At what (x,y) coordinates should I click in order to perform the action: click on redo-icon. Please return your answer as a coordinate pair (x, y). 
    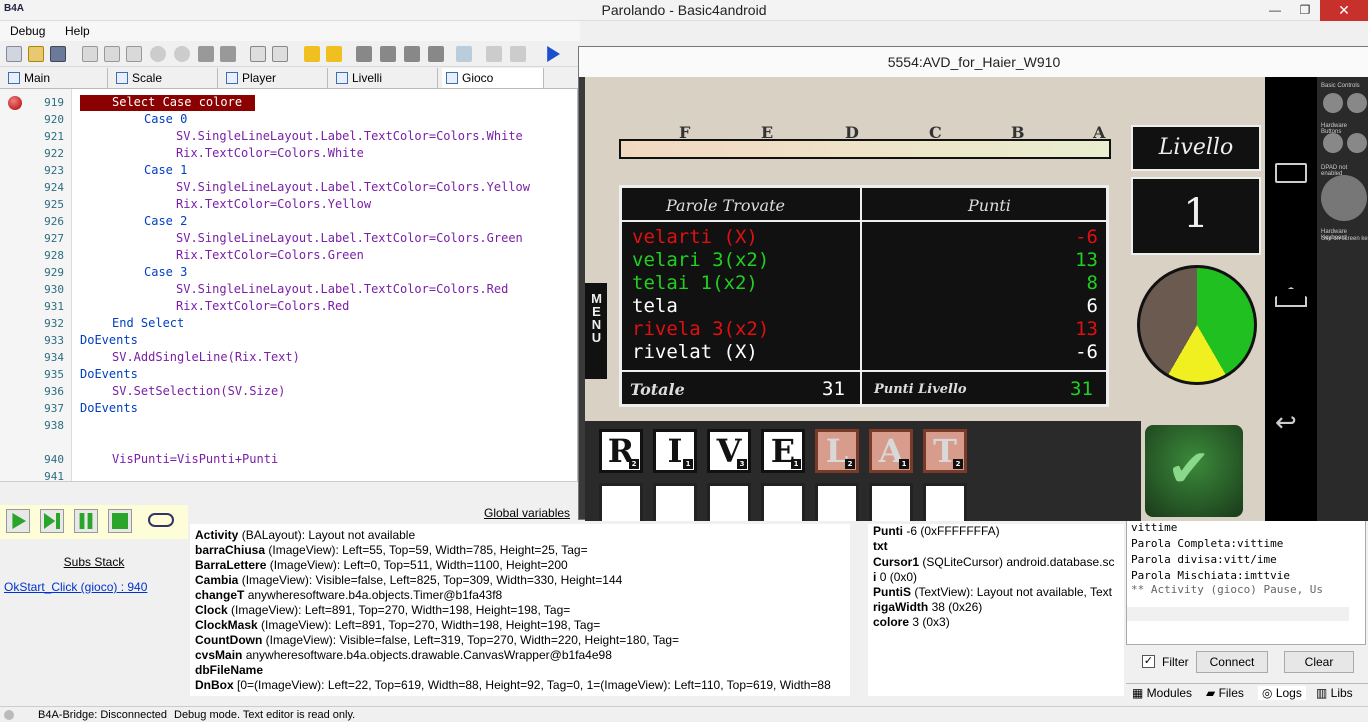
    Looking at the image, I should click on (182, 54).